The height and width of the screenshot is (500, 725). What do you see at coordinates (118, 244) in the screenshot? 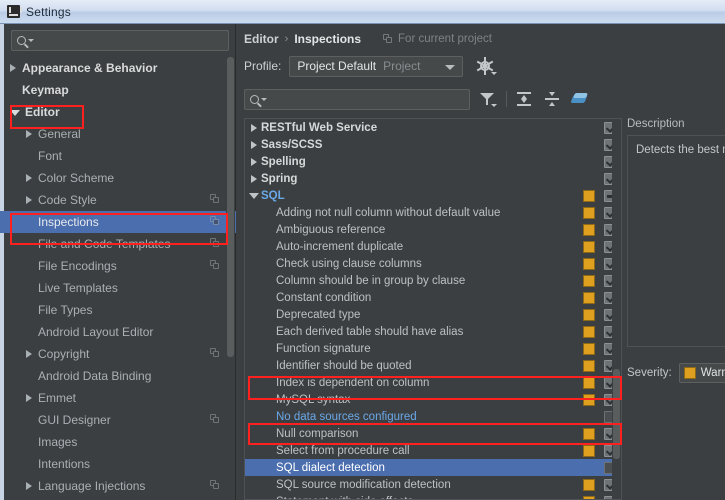
I see `sidebar-item-file-and-code-templates: File and Code Templates` at bounding box center [118, 244].